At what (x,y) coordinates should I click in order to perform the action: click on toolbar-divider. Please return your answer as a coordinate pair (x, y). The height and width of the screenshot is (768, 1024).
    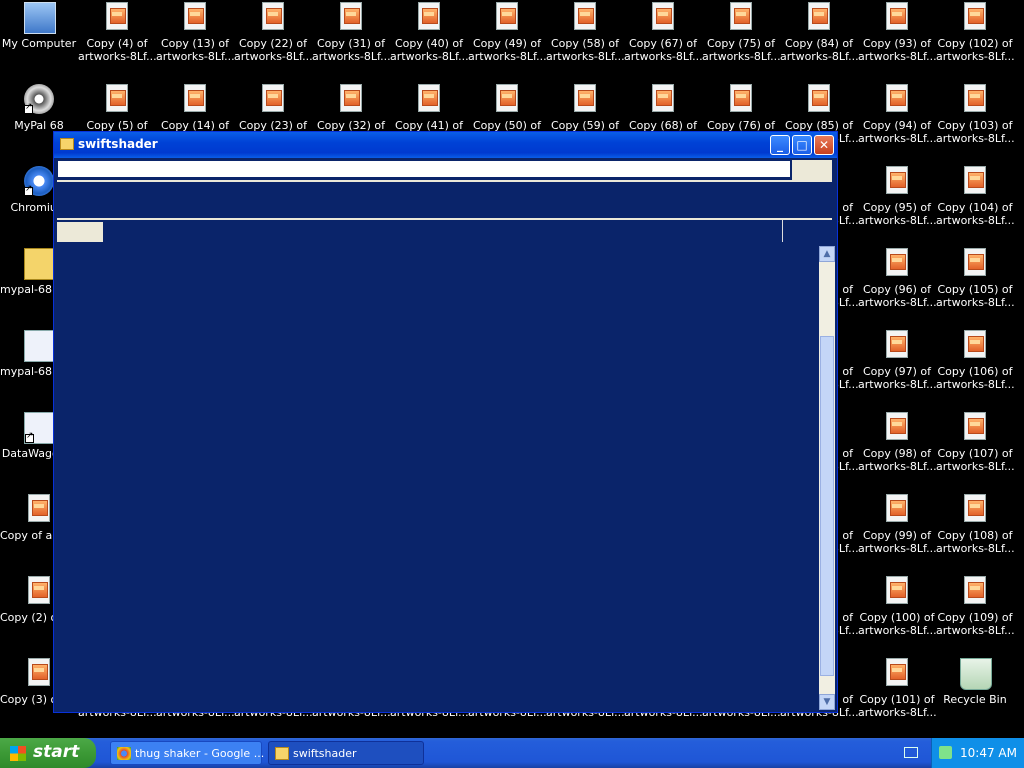
    Looking at the image, I should click on (444, 181).